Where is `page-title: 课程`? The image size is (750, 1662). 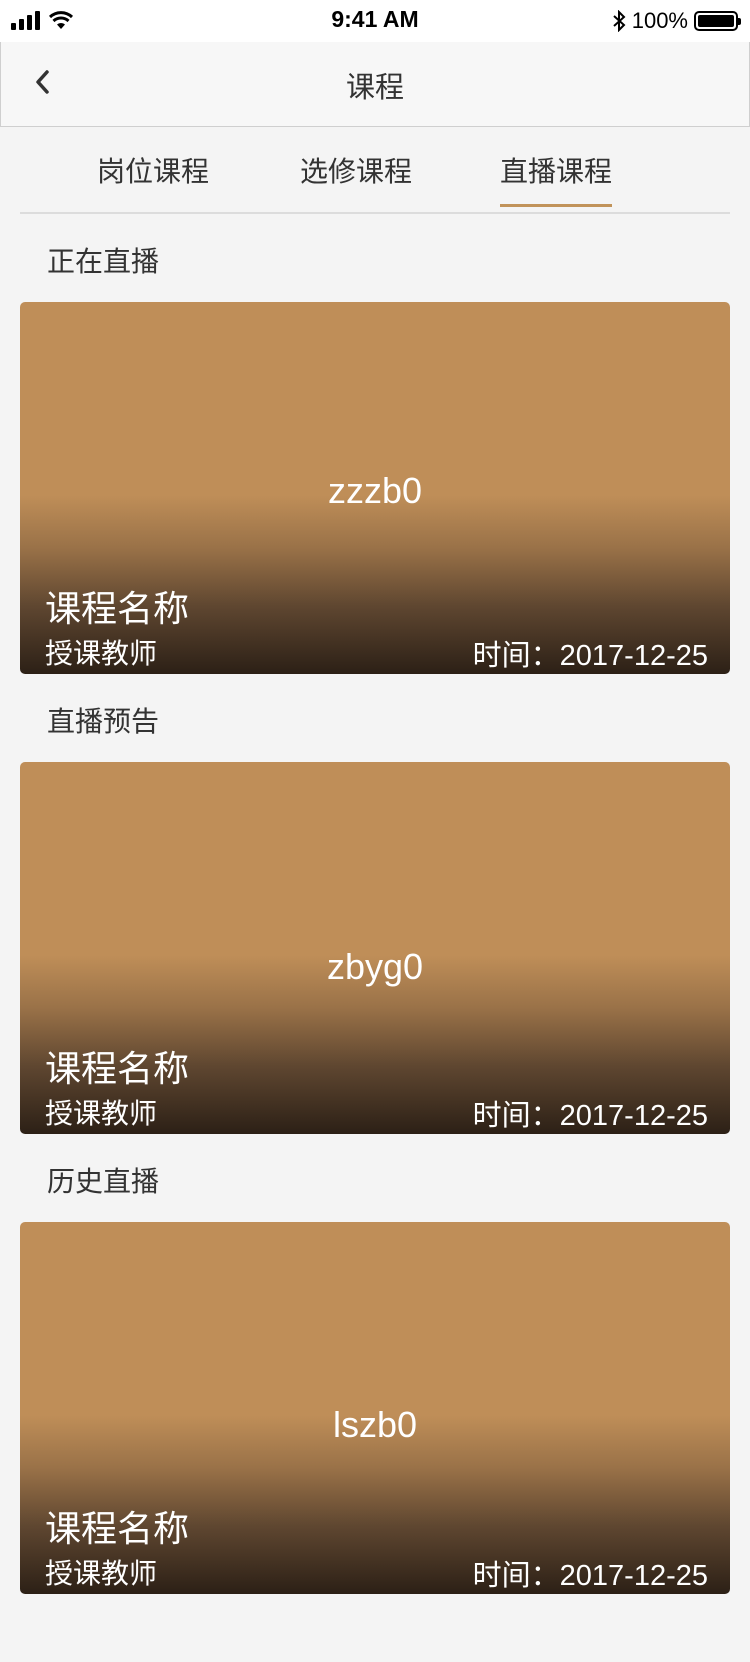 page-title: 课程 is located at coordinates (374, 88).